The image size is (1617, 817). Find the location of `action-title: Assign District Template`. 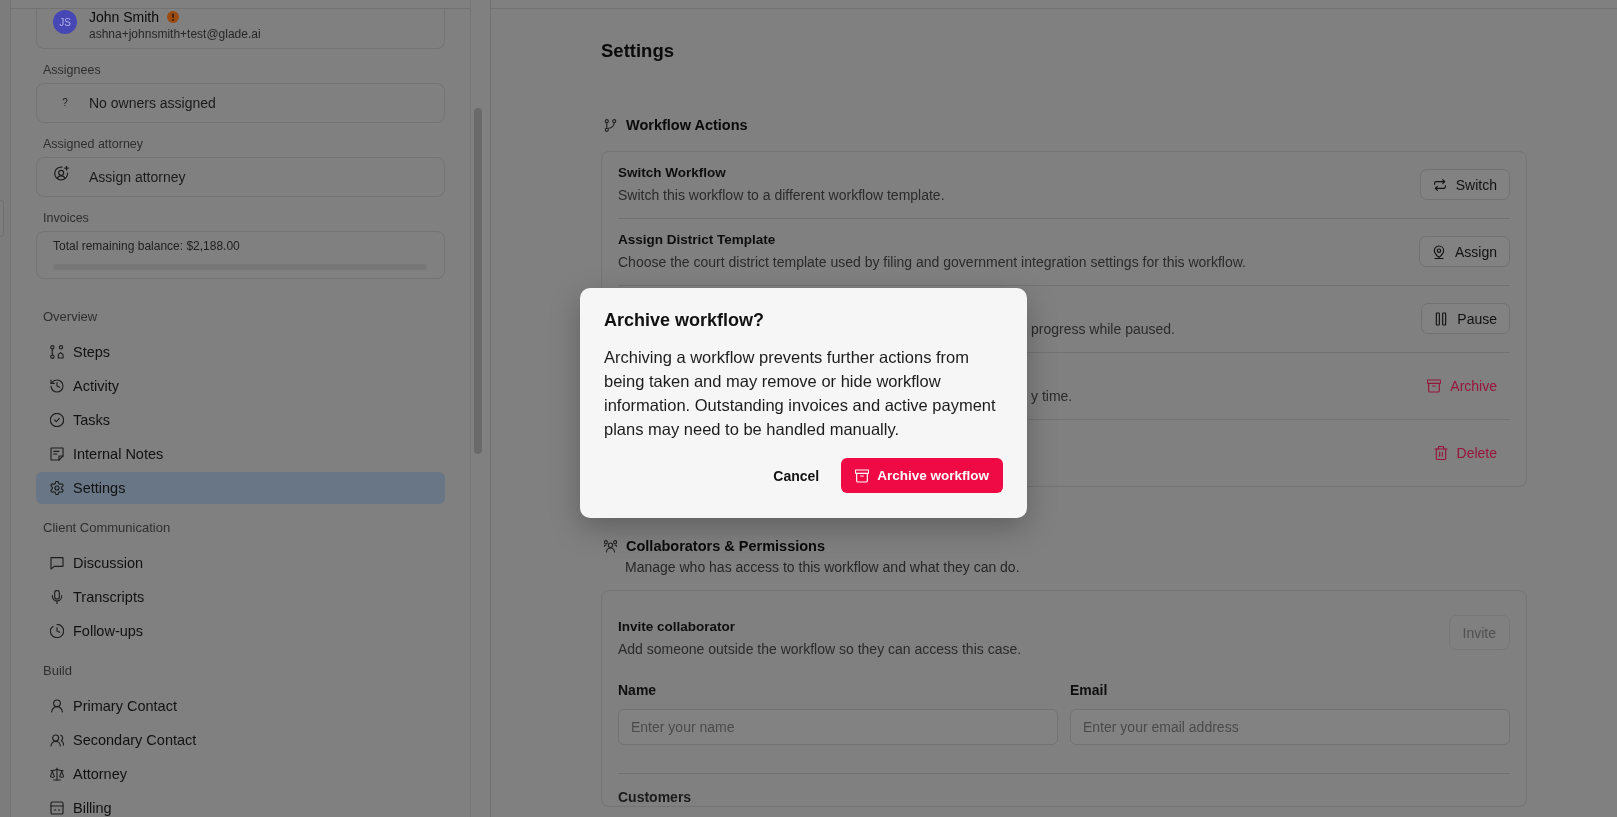

action-title: Assign District Template is located at coordinates (697, 239).